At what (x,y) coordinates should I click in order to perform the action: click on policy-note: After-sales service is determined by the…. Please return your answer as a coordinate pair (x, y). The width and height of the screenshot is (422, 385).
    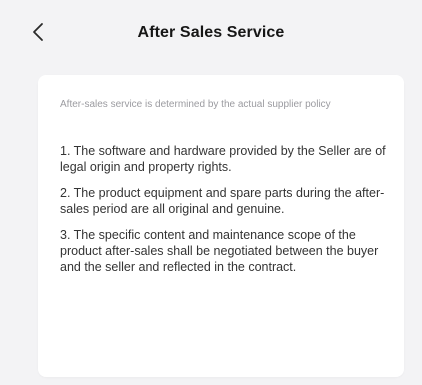
    Looking at the image, I should click on (195, 104).